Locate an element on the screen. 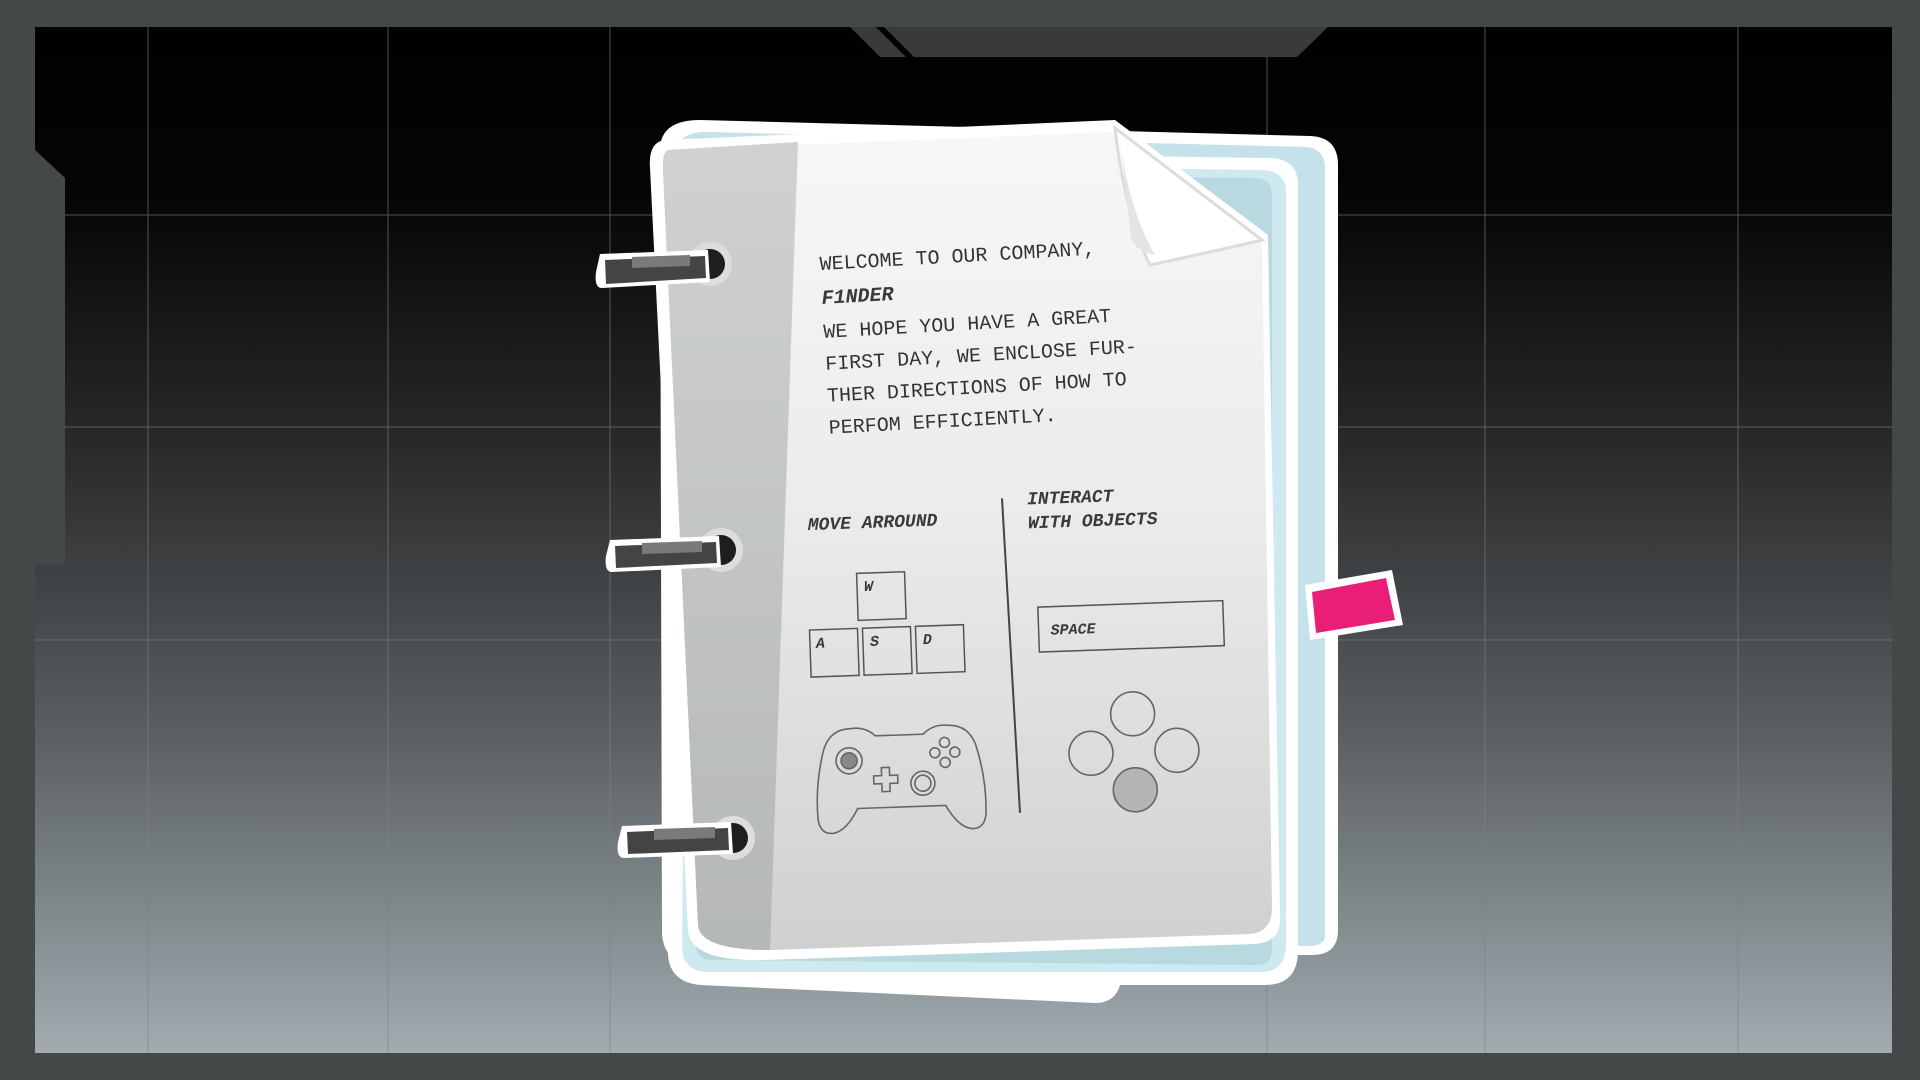 The height and width of the screenshot is (1080, 1920). key-s-label: S is located at coordinates (875, 642).